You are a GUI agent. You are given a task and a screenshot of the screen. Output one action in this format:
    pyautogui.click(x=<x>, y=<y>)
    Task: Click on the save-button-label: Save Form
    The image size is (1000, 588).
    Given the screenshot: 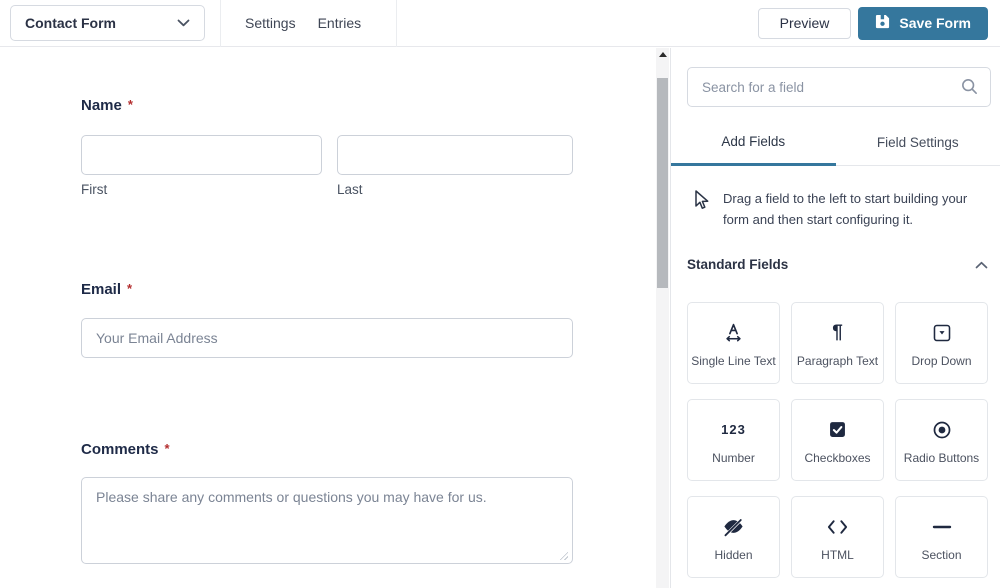 What is the action you would take?
    pyautogui.click(x=935, y=23)
    